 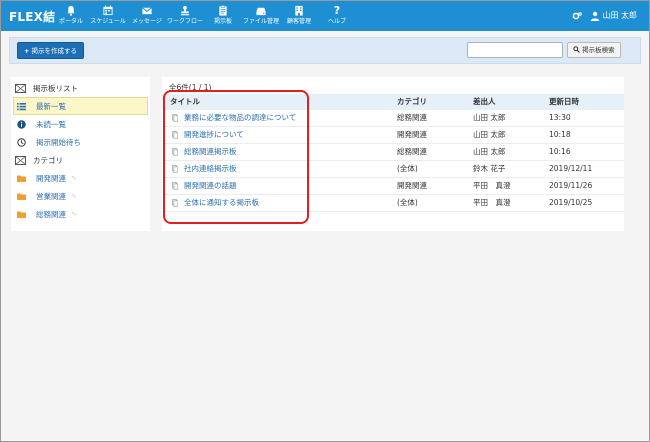 What do you see at coordinates (80, 214) in the screenshot?
I see `category-item-general-affairs: 総務関連 ∿` at bounding box center [80, 214].